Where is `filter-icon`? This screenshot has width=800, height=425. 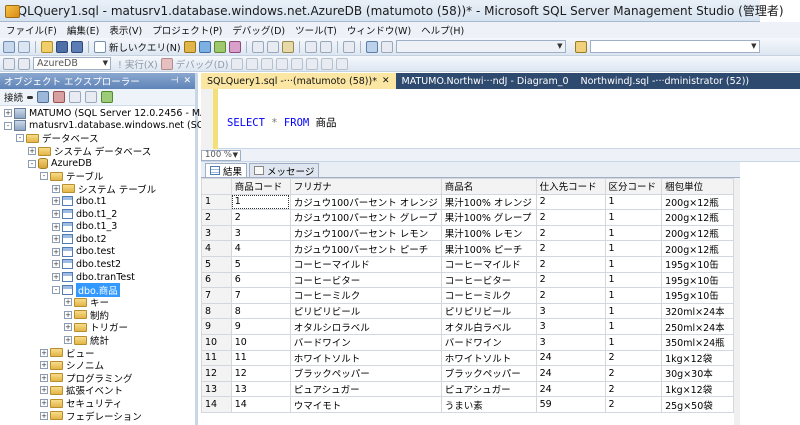 filter-icon is located at coordinates (91, 97).